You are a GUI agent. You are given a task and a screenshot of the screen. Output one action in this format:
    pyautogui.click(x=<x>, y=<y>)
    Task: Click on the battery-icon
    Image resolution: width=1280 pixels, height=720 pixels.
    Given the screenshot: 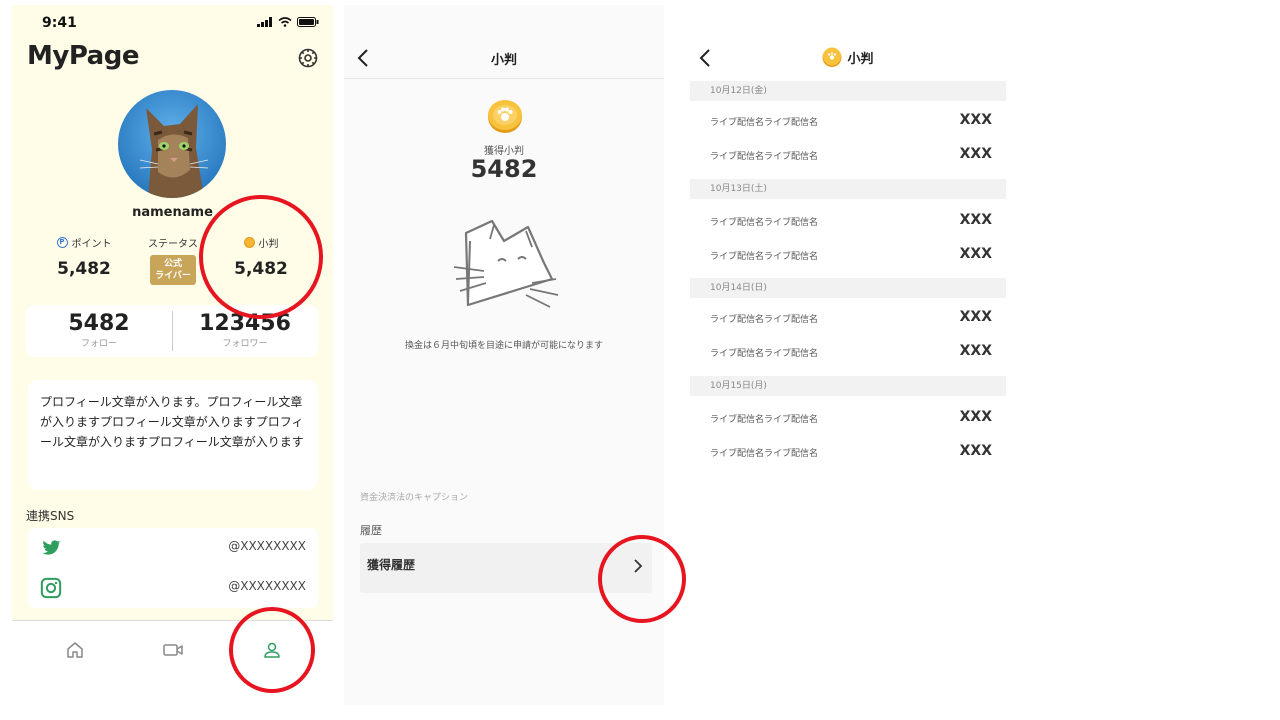 What is the action you would take?
    pyautogui.click(x=308, y=22)
    